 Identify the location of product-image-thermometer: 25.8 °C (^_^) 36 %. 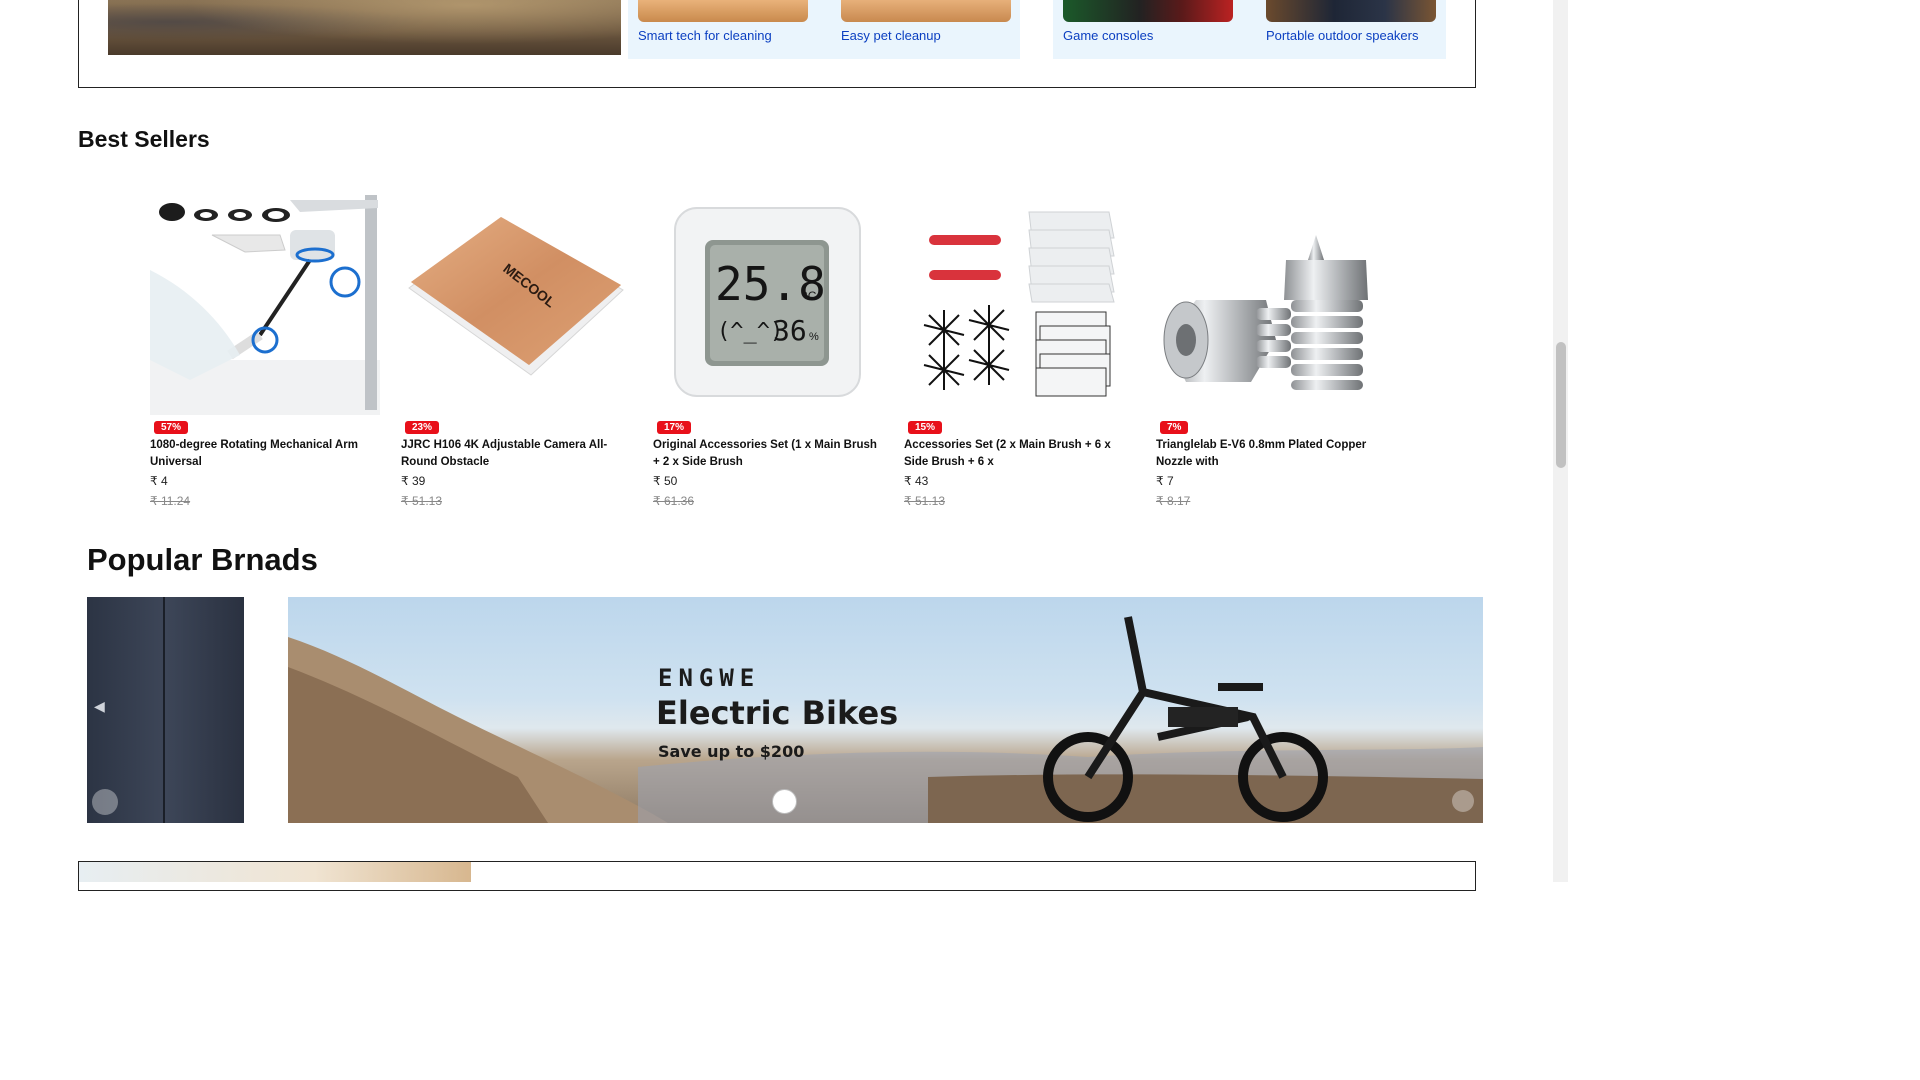
(768, 302).